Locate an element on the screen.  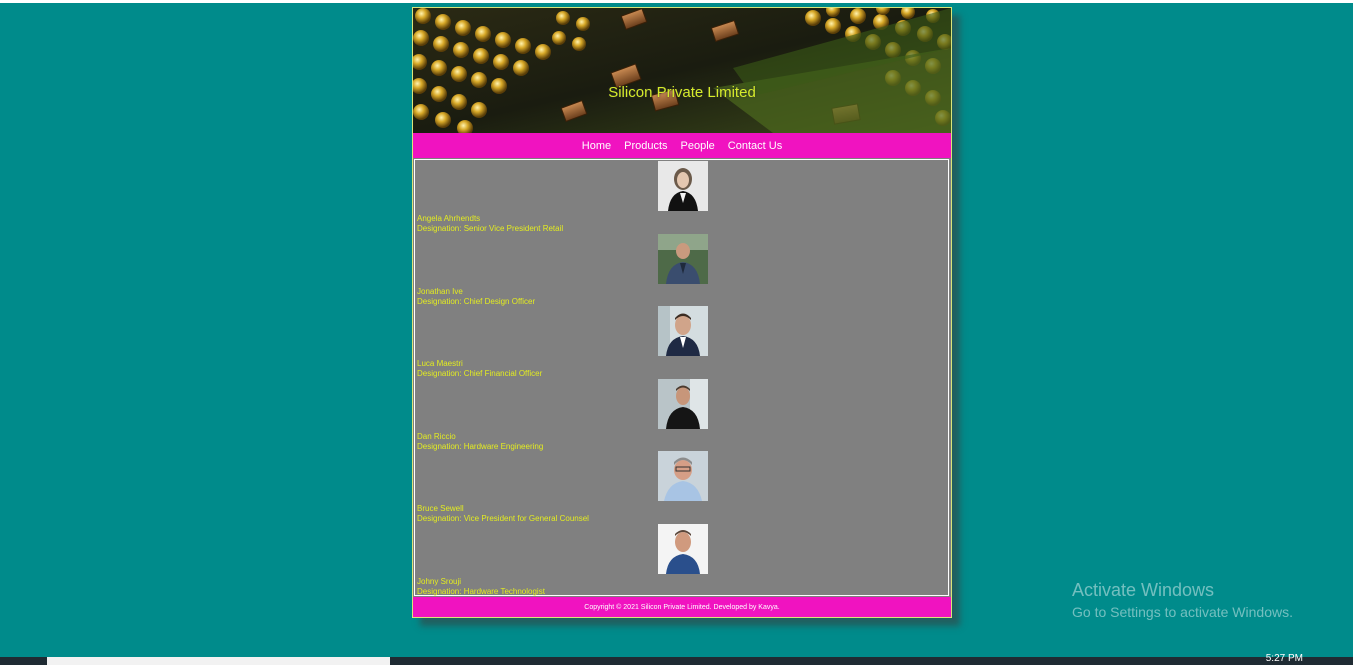
person-designation: Designation: Hardware Technologist is located at coordinates (481, 591).